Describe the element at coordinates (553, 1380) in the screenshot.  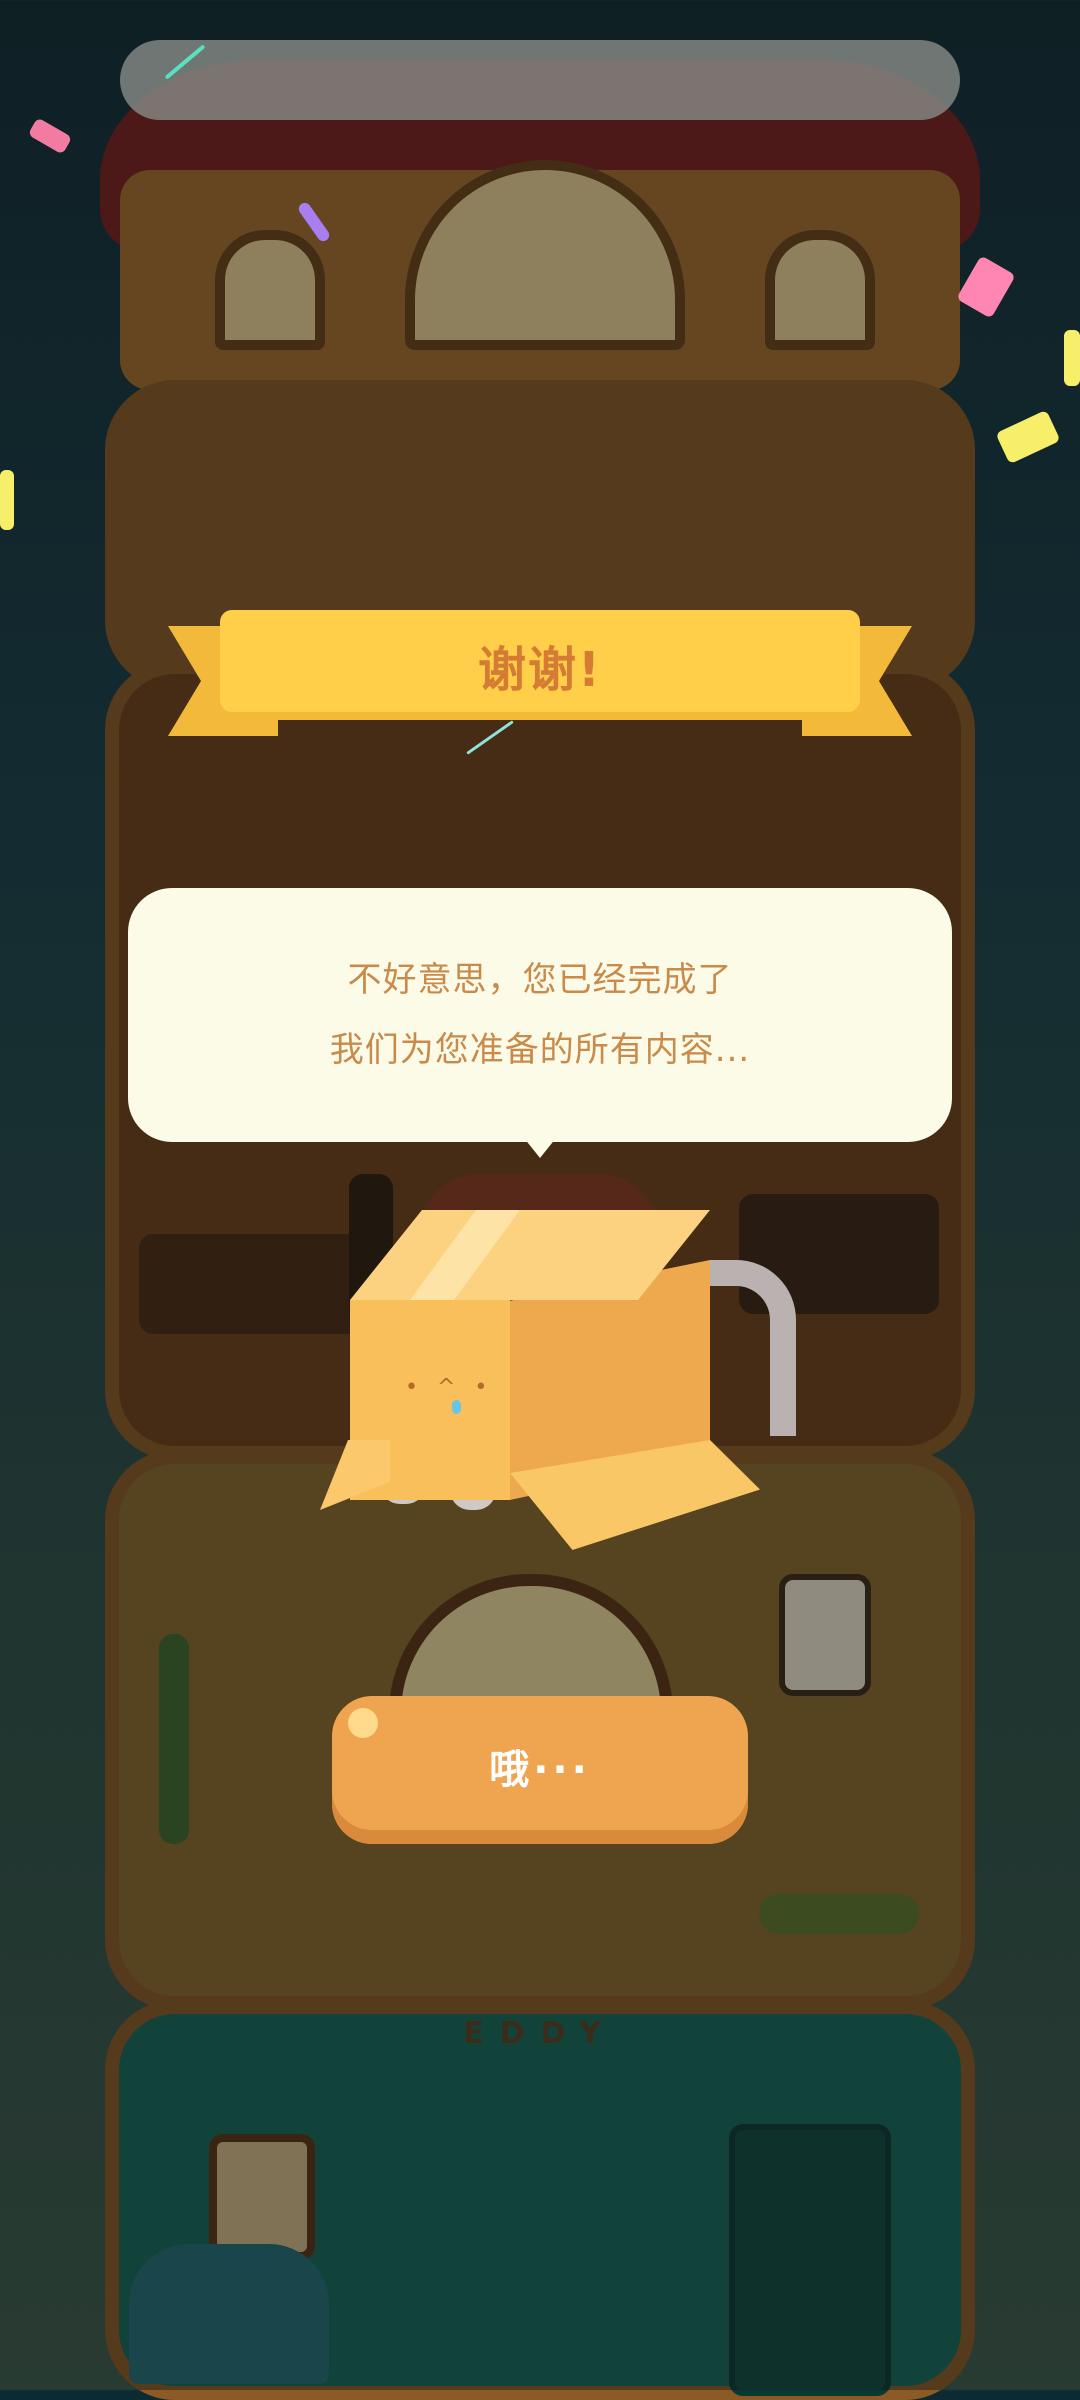
I see `cardboard-box-cat-icon: • ^ •` at that location.